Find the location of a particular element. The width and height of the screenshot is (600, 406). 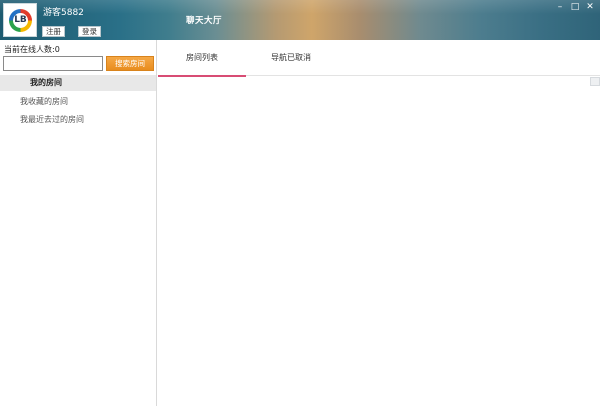

app-title: 聊天大厅 is located at coordinates (204, 21).